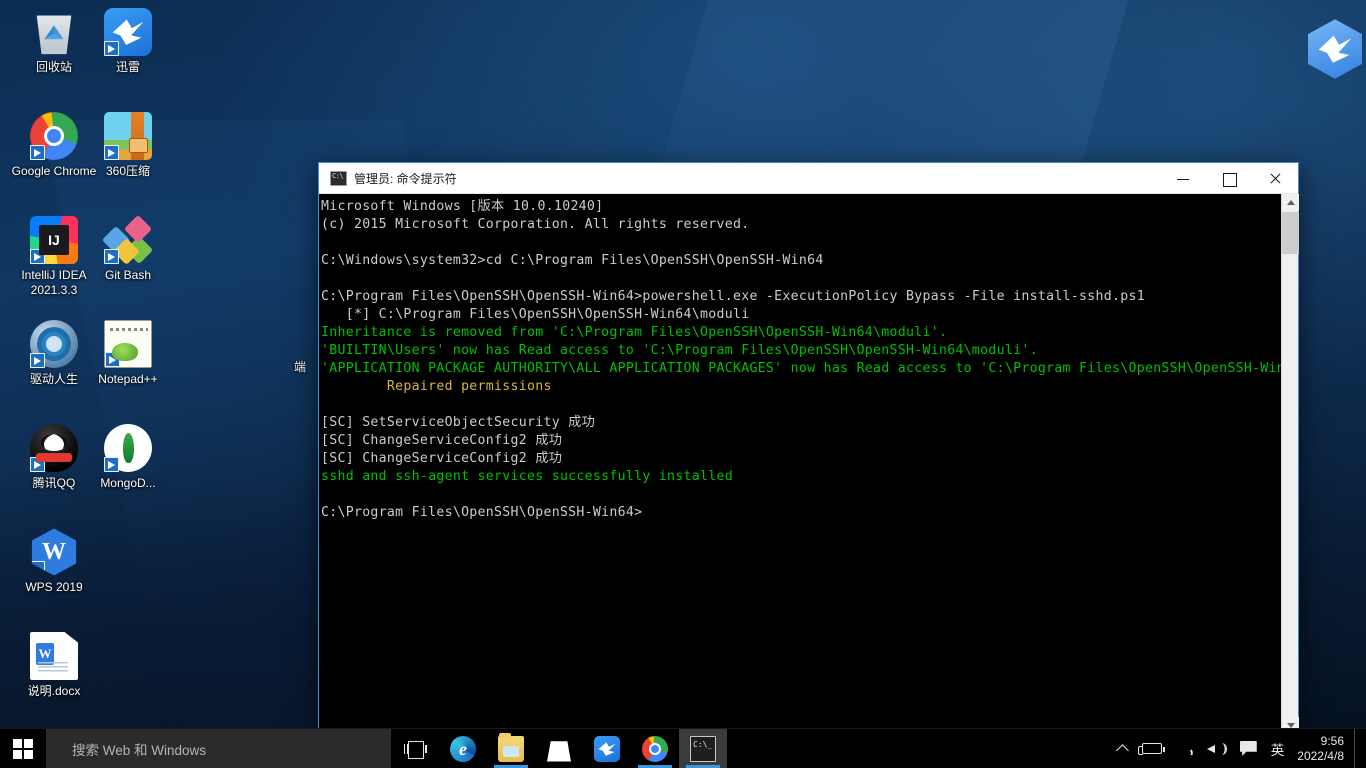  What do you see at coordinates (462, 206) in the screenshot?
I see `console-line: Microsoft Windows [版本 10.0.10240]` at bounding box center [462, 206].